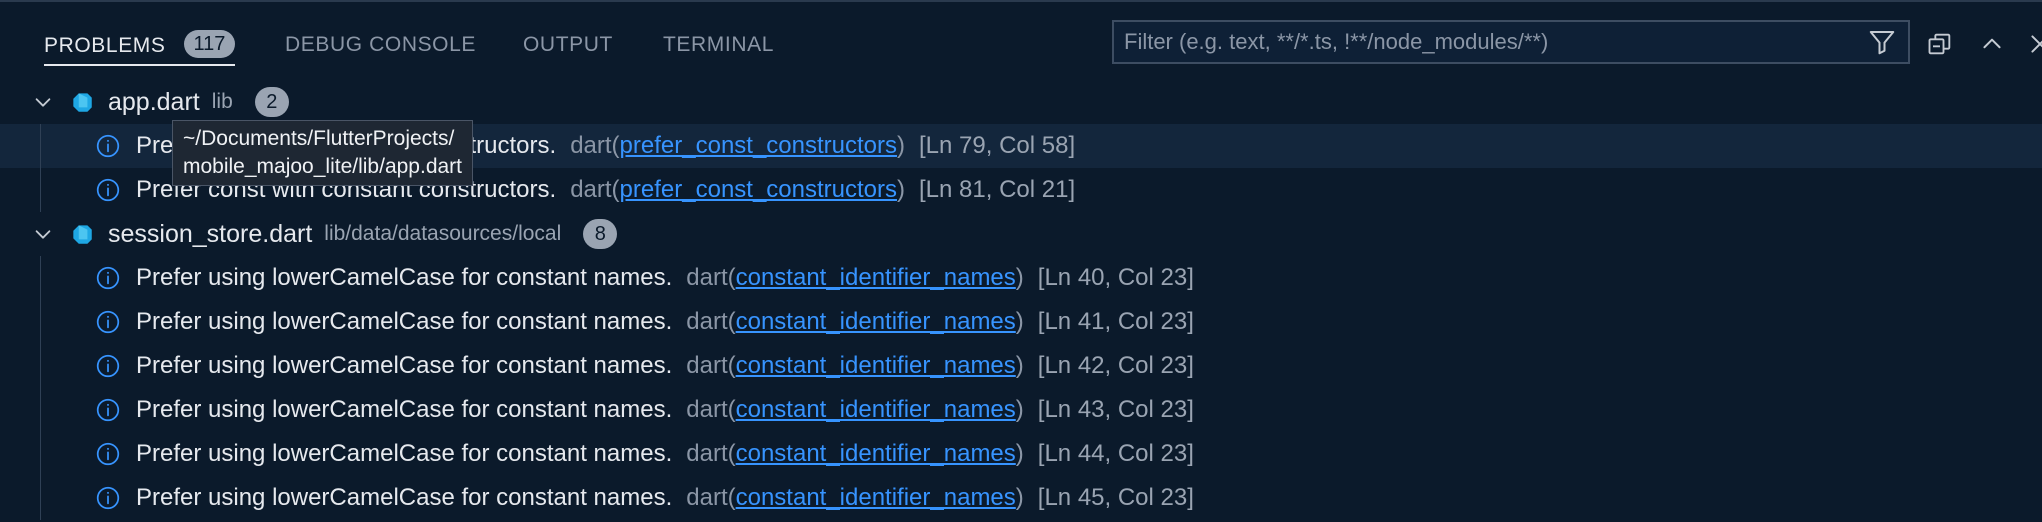 The image size is (2042, 522). I want to click on issue-location: [Ln 45, Col 23], so click(1115, 497).